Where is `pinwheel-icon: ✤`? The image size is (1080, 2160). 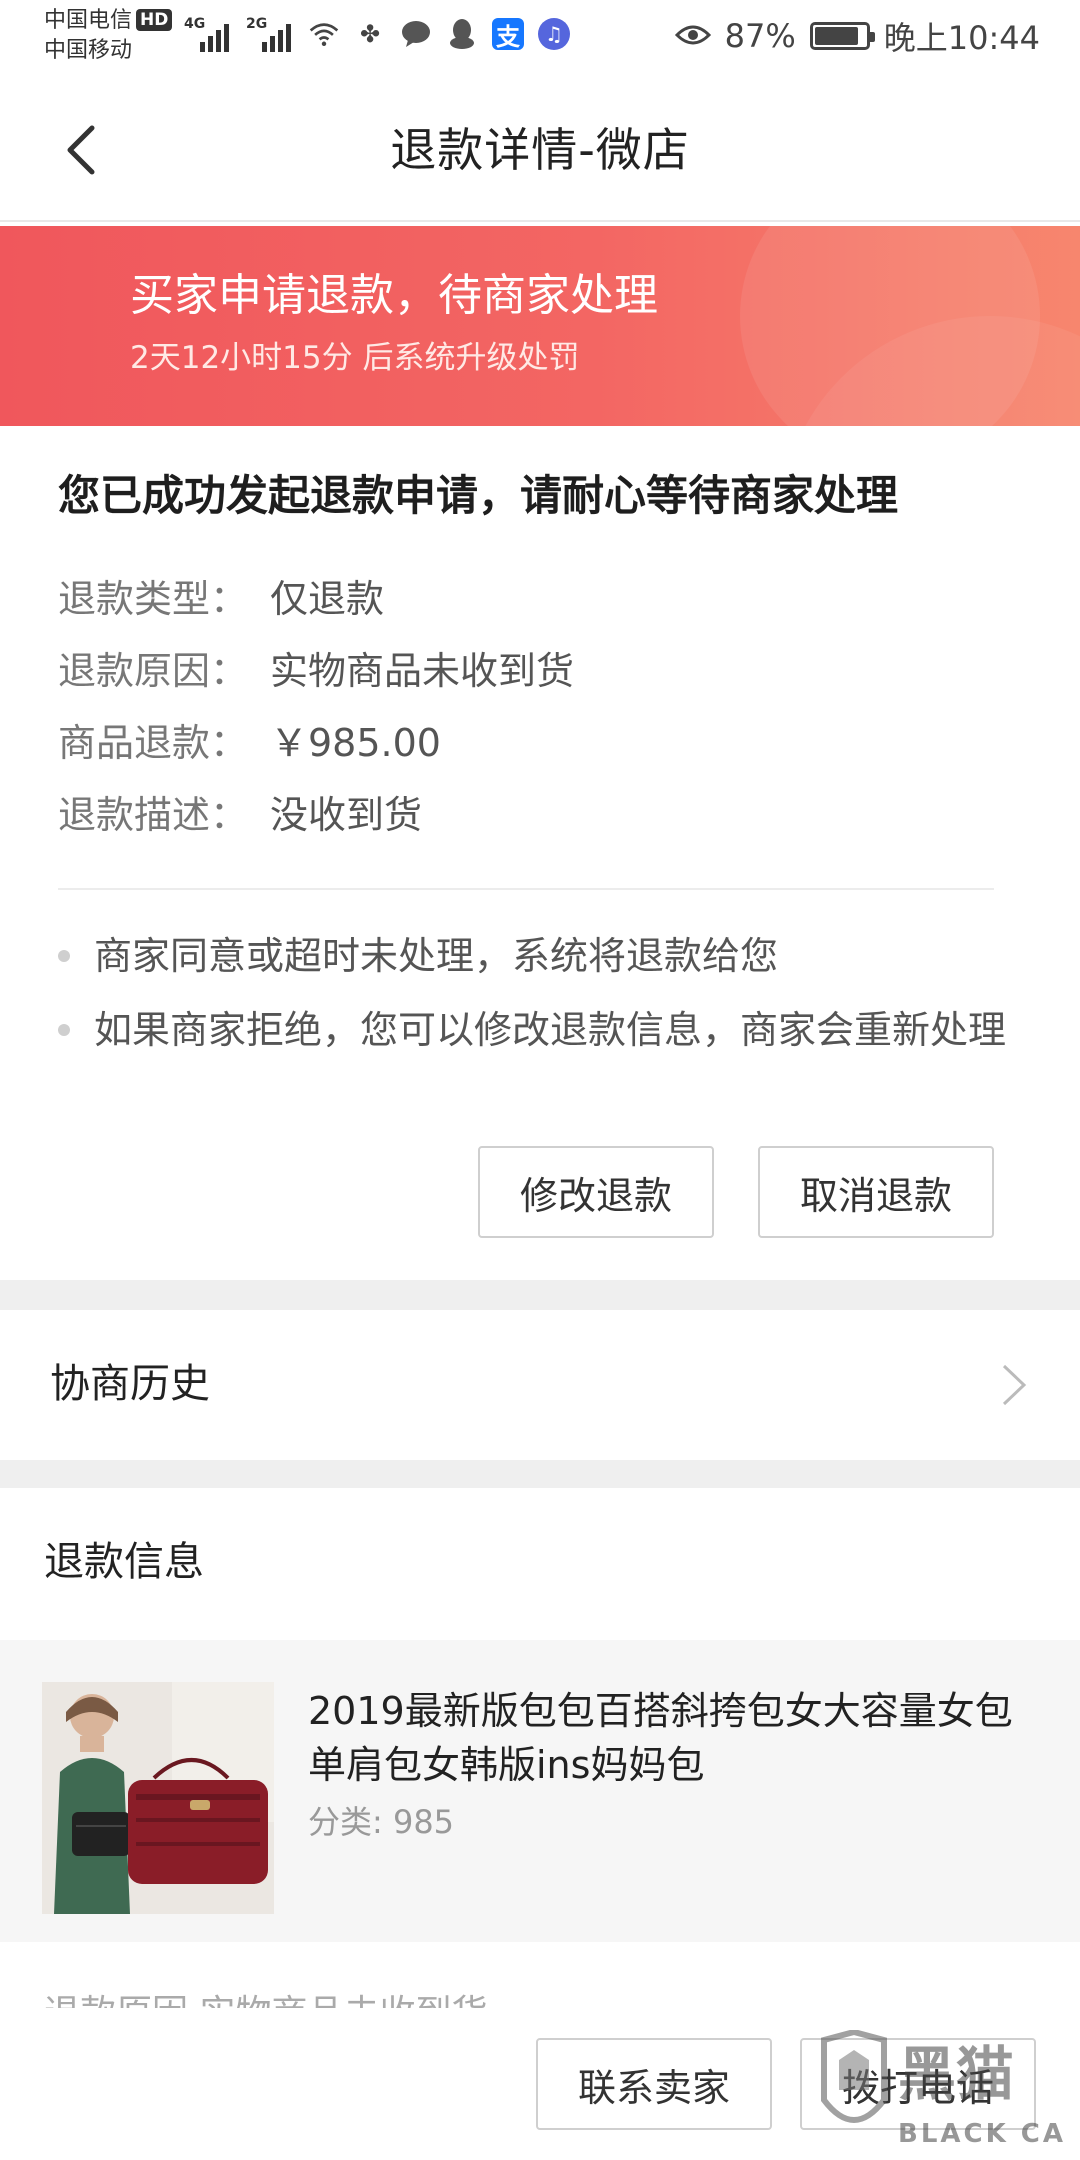 pinwheel-icon: ✤ is located at coordinates (370, 34).